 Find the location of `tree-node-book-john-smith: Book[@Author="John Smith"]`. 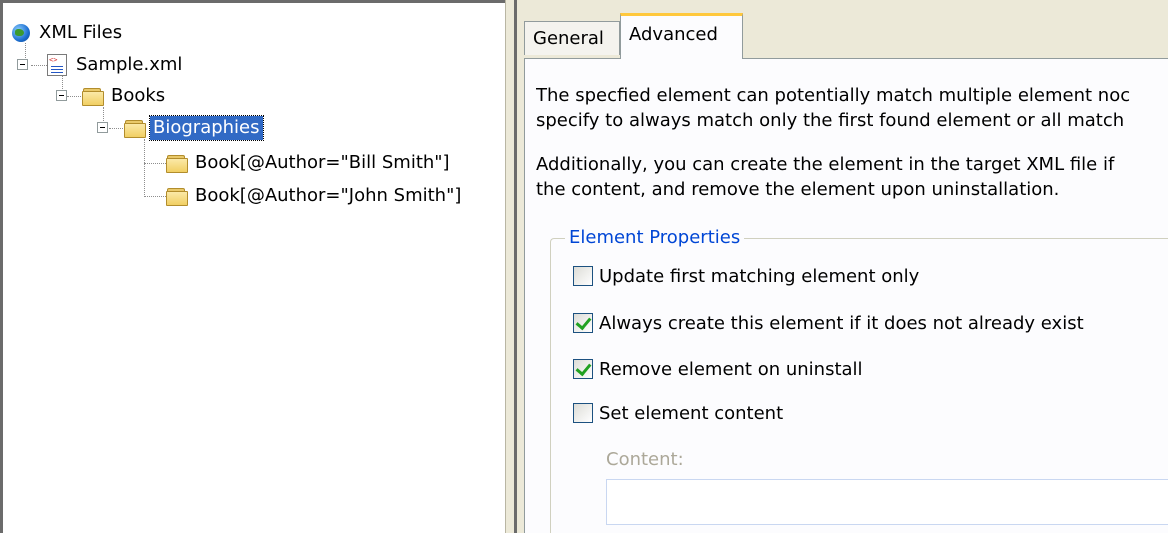

tree-node-book-john-smith: Book[@Author="John Smith"] is located at coordinates (315, 196).